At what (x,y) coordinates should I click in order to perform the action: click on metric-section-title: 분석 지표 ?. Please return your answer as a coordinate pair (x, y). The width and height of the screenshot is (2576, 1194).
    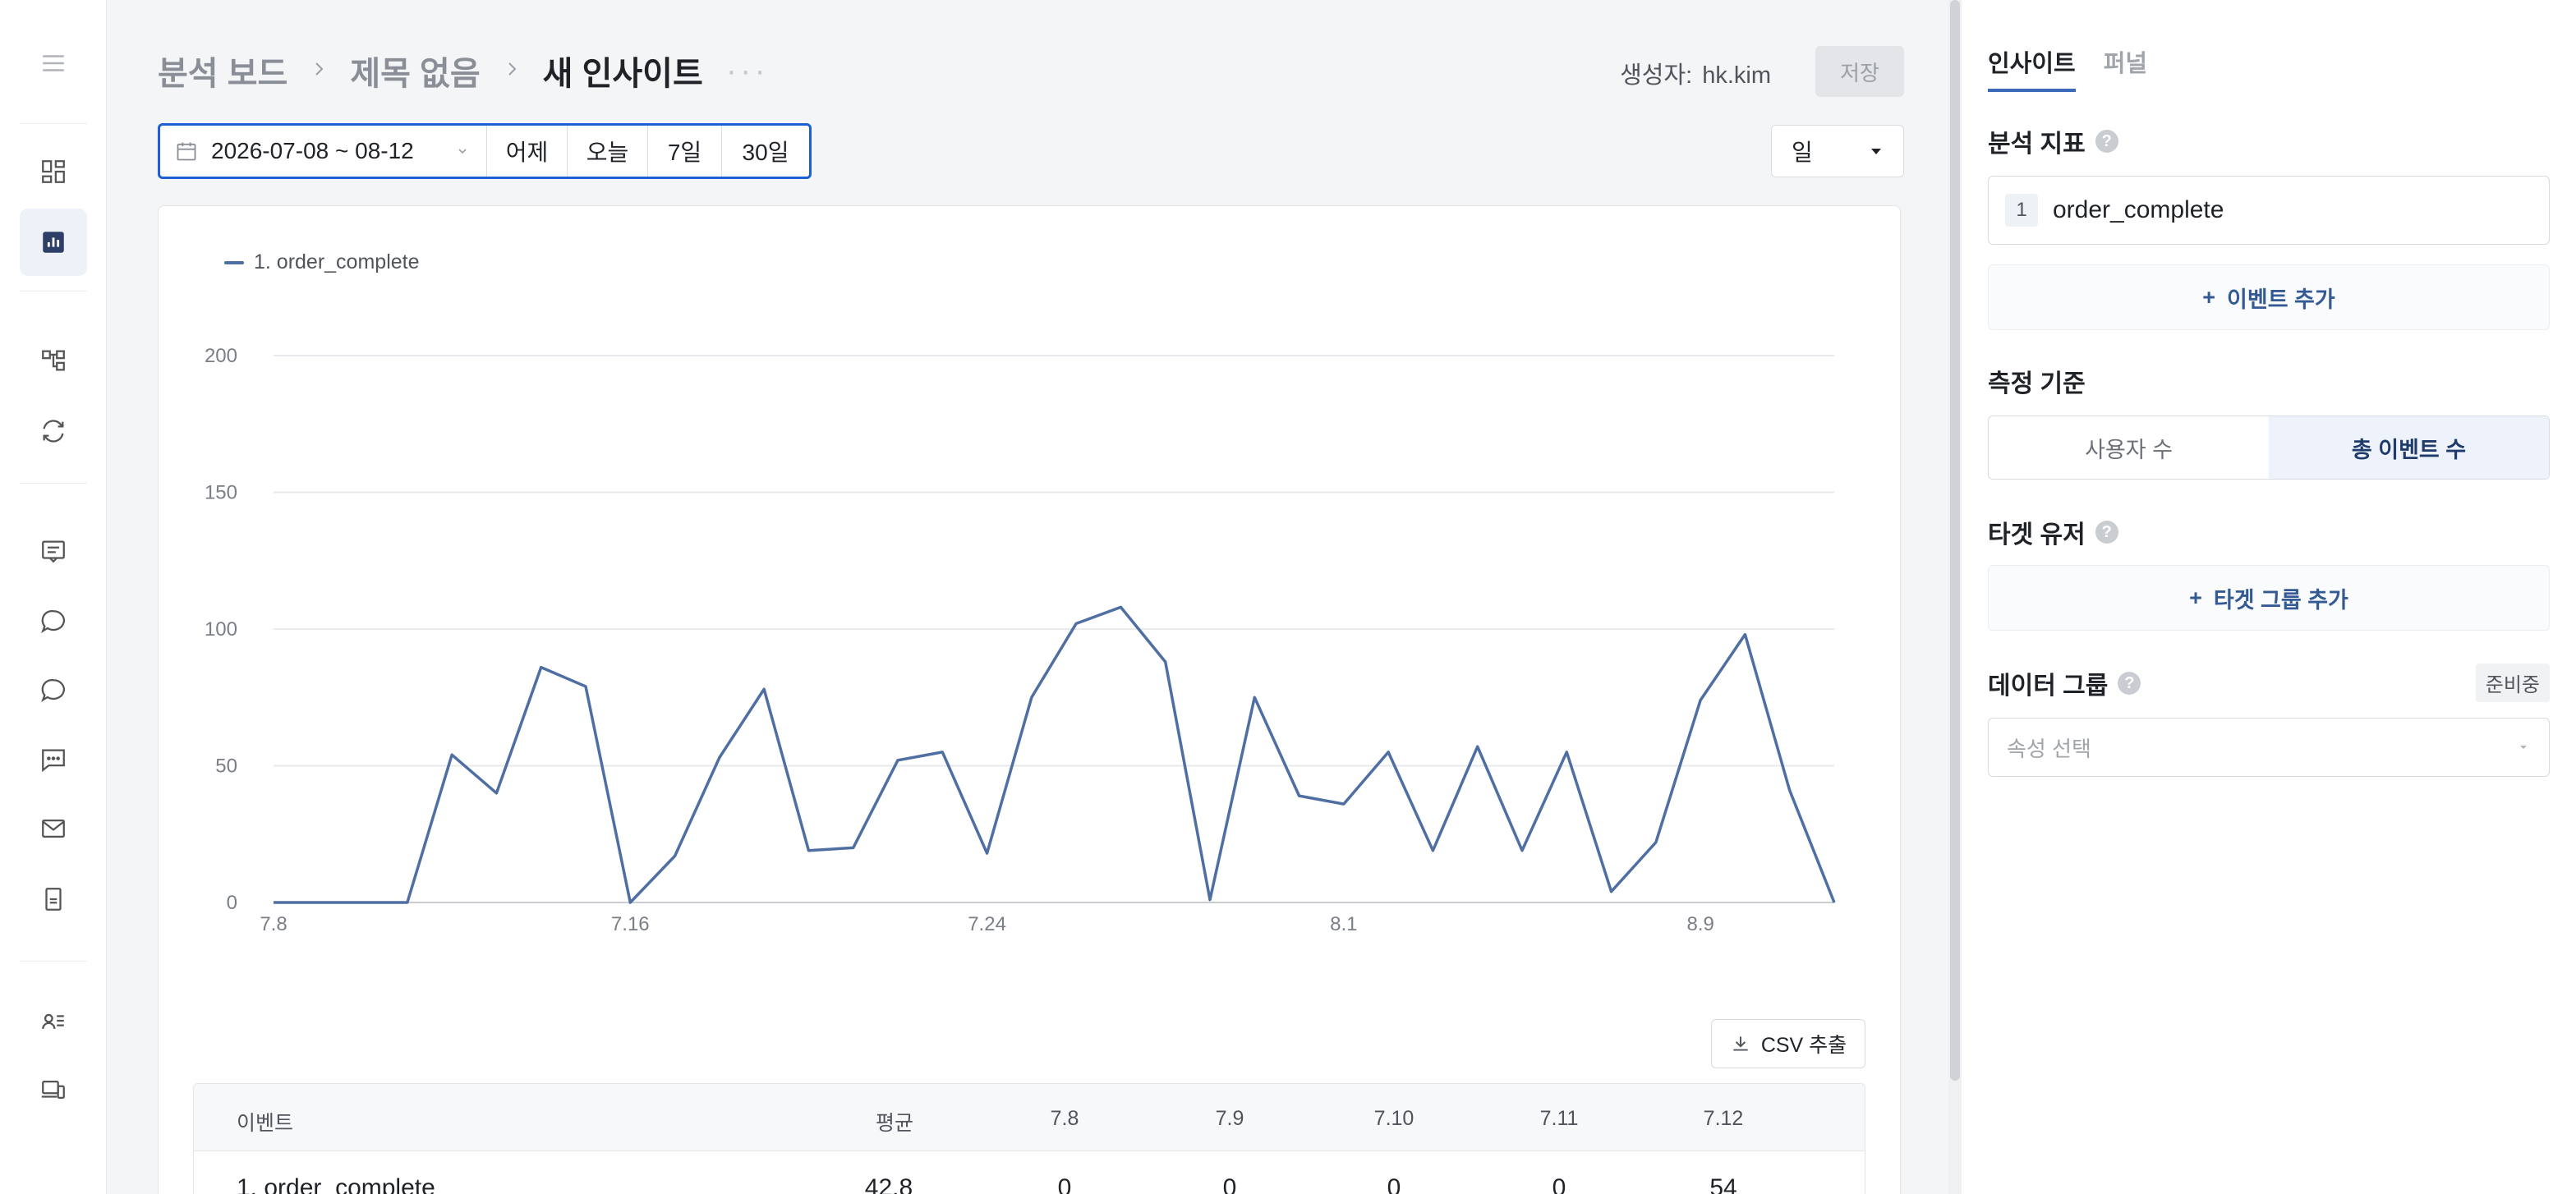
    Looking at the image, I should click on (2053, 141).